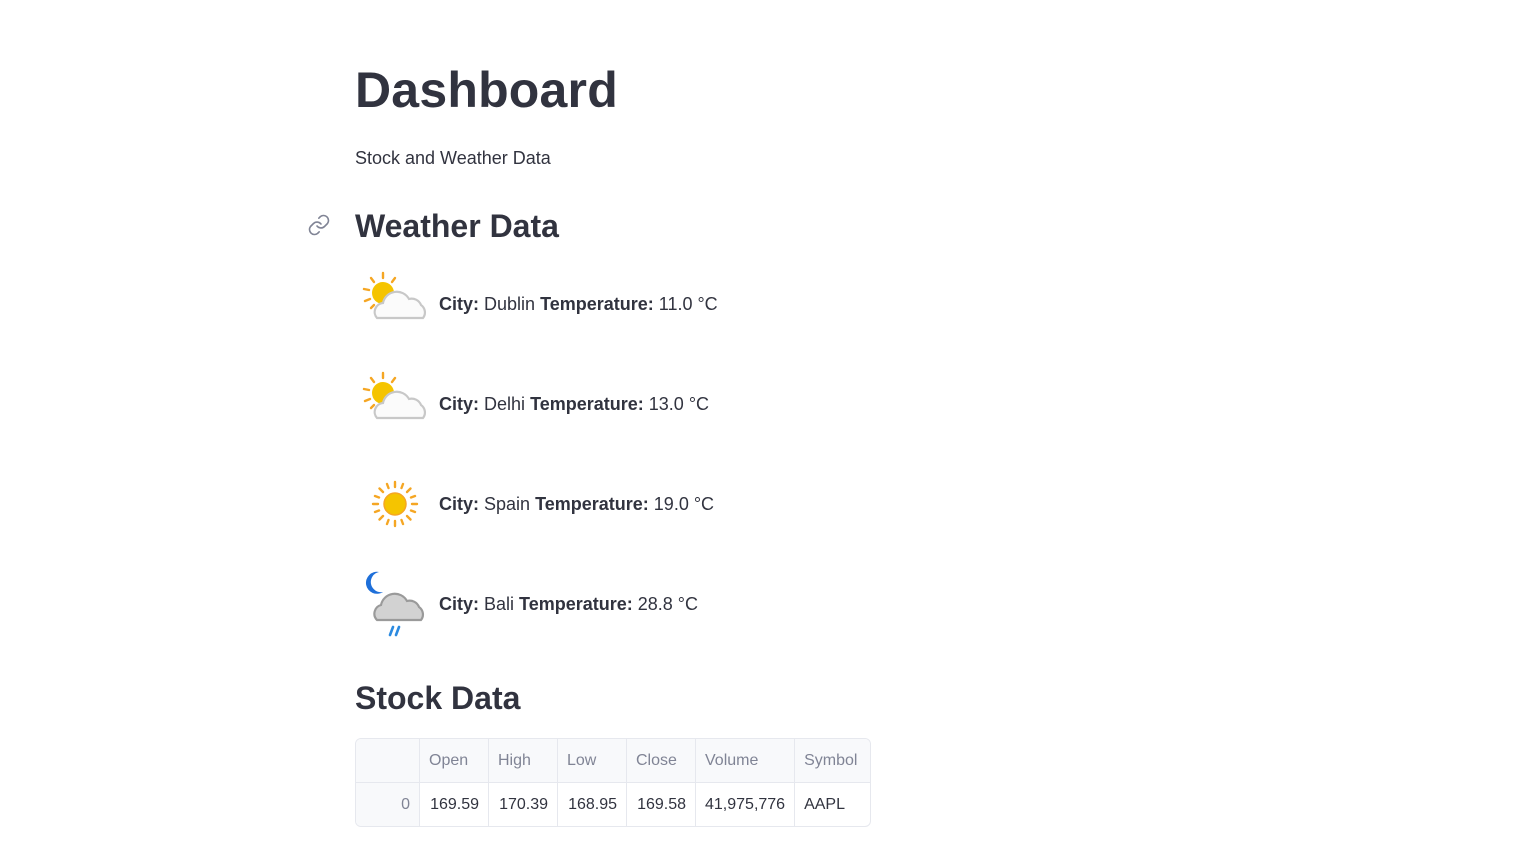  What do you see at coordinates (745, 761) in the screenshot?
I see `column-header-volume: Volume` at bounding box center [745, 761].